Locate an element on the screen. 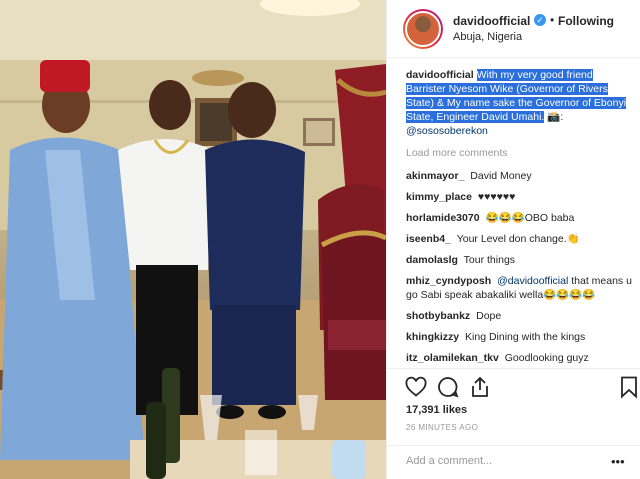 Image resolution: width=640 pixels, height=479 pixels. comment-username: mhiz_cyndyposh is located at coordinates (448, 281).